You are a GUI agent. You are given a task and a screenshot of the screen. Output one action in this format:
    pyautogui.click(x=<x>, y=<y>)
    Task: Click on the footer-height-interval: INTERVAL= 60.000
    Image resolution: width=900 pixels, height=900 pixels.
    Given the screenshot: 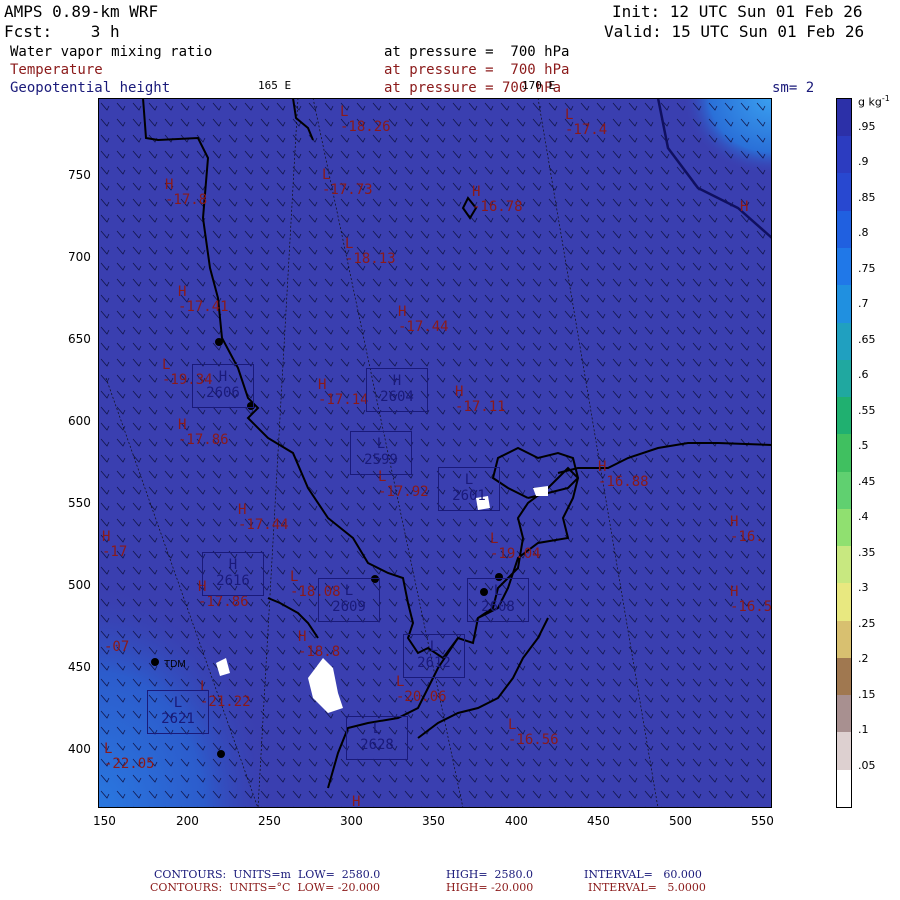 What is the action you would take?
    pyautogui.click(x=643, y=874)
    